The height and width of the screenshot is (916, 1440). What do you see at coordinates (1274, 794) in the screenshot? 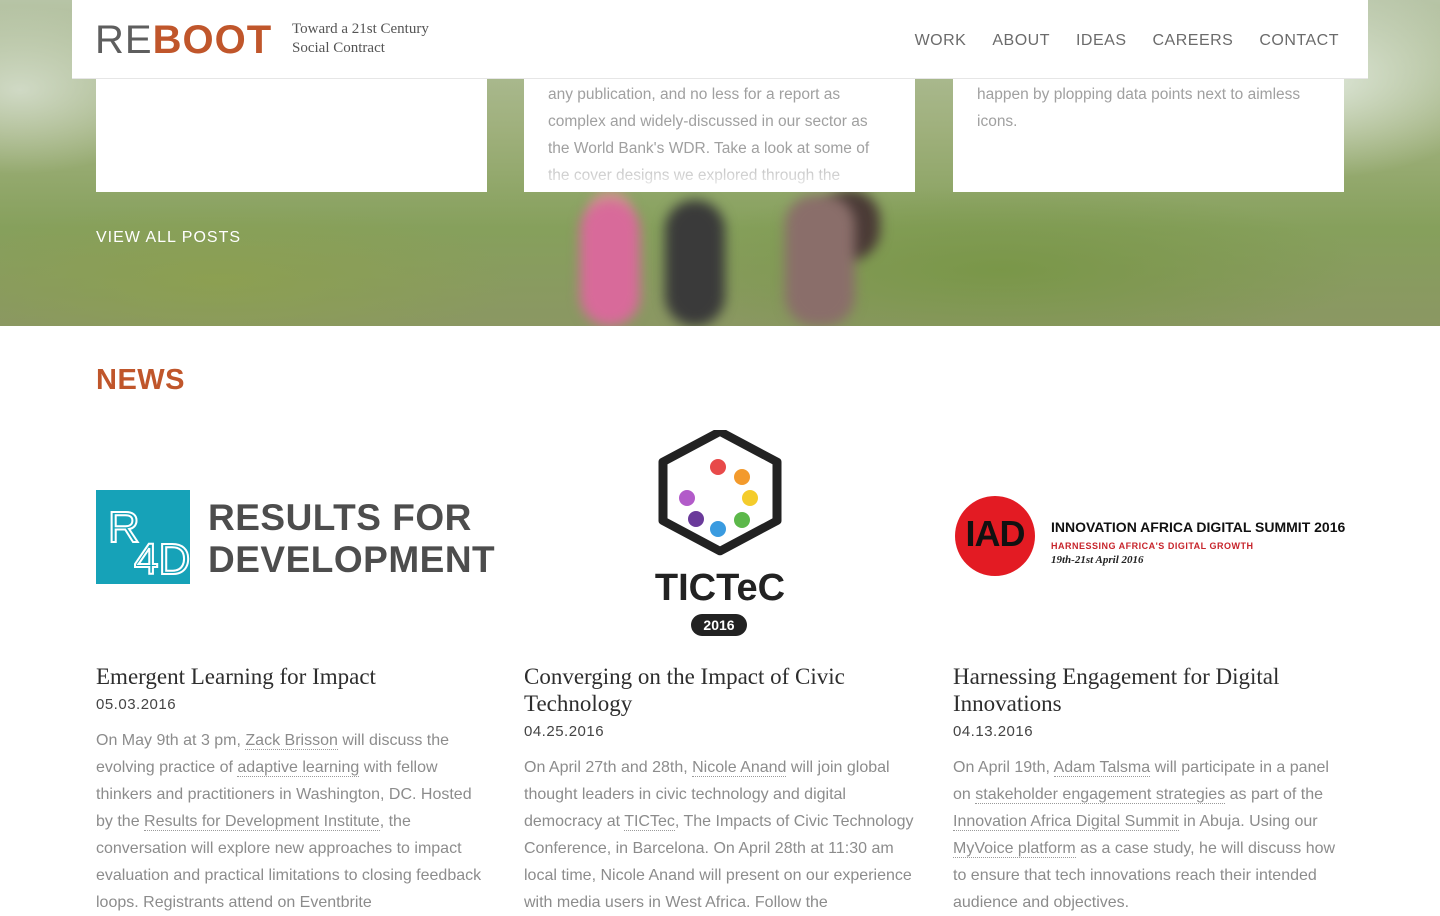
I see `news-body-text: as part of the` at bounding box center [1274, 794].